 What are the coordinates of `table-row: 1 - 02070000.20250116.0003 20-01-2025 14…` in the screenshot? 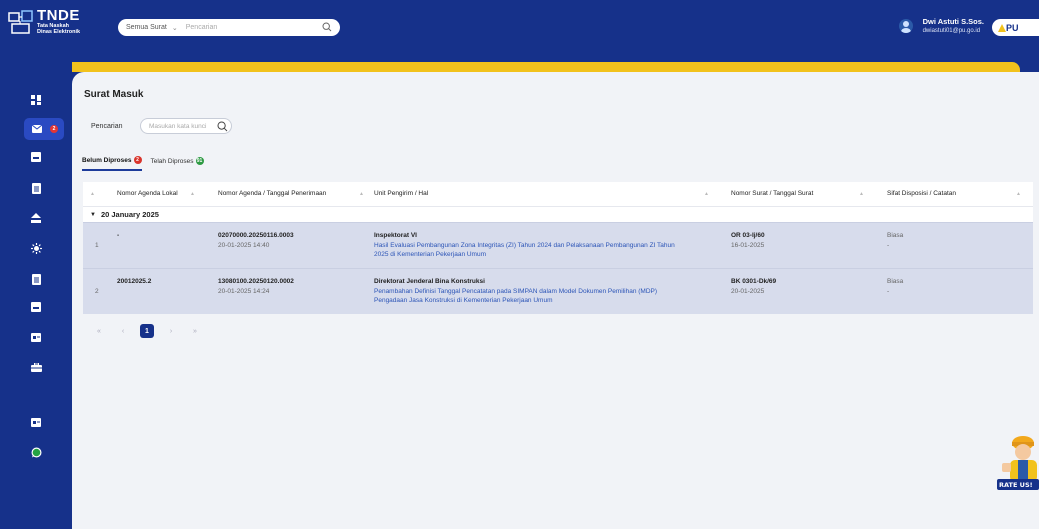 It's located at (558, 245).